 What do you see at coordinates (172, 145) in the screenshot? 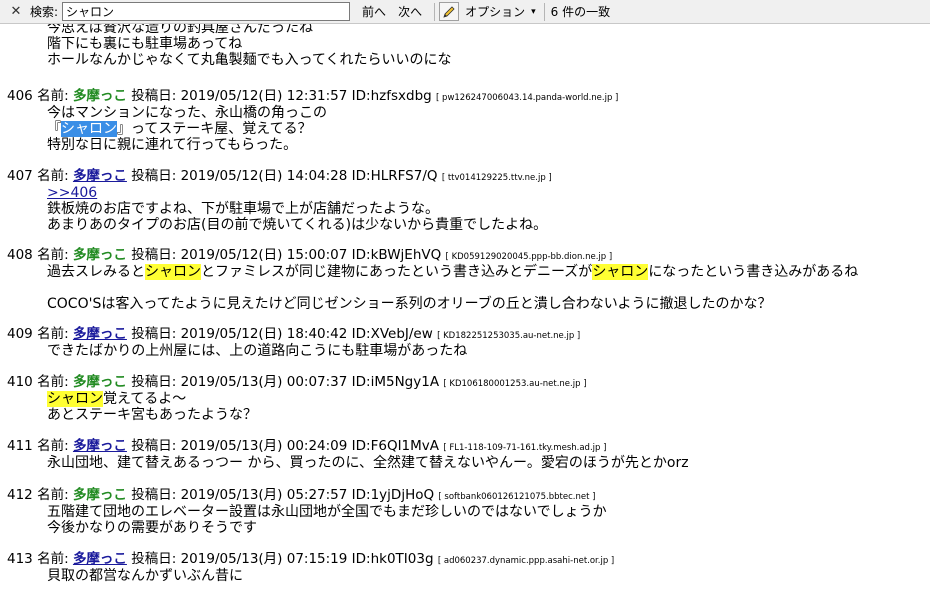
I see `post-line: 特別な日に親に連れて行ってもらった。` at bounding box center [172, 145].